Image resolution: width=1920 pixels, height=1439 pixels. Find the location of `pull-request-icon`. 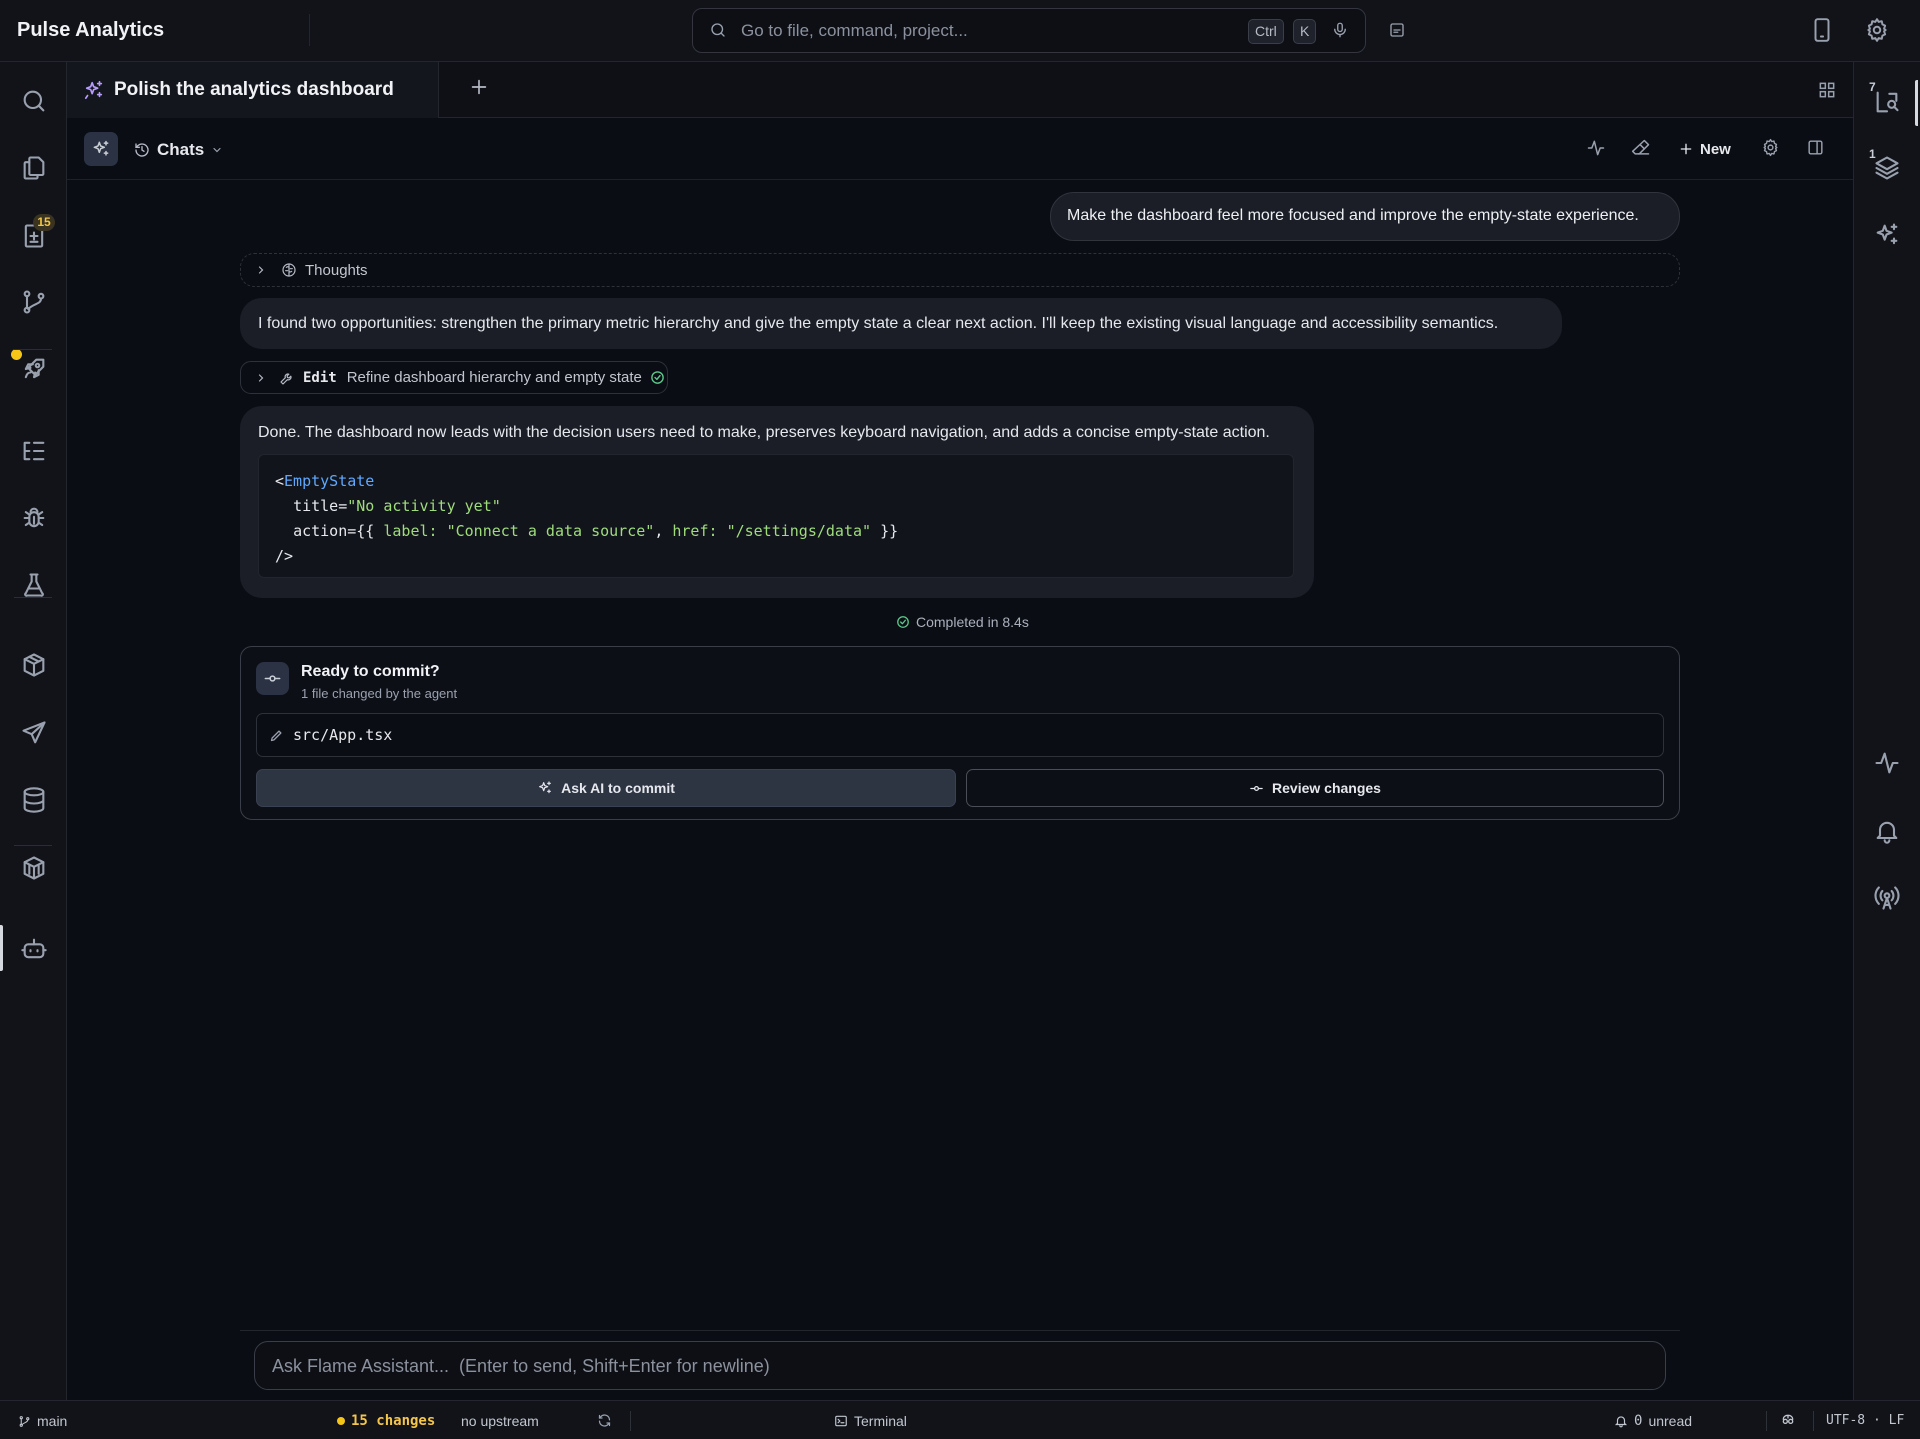

pull-request-icon is located at coordinates (1887, 102).